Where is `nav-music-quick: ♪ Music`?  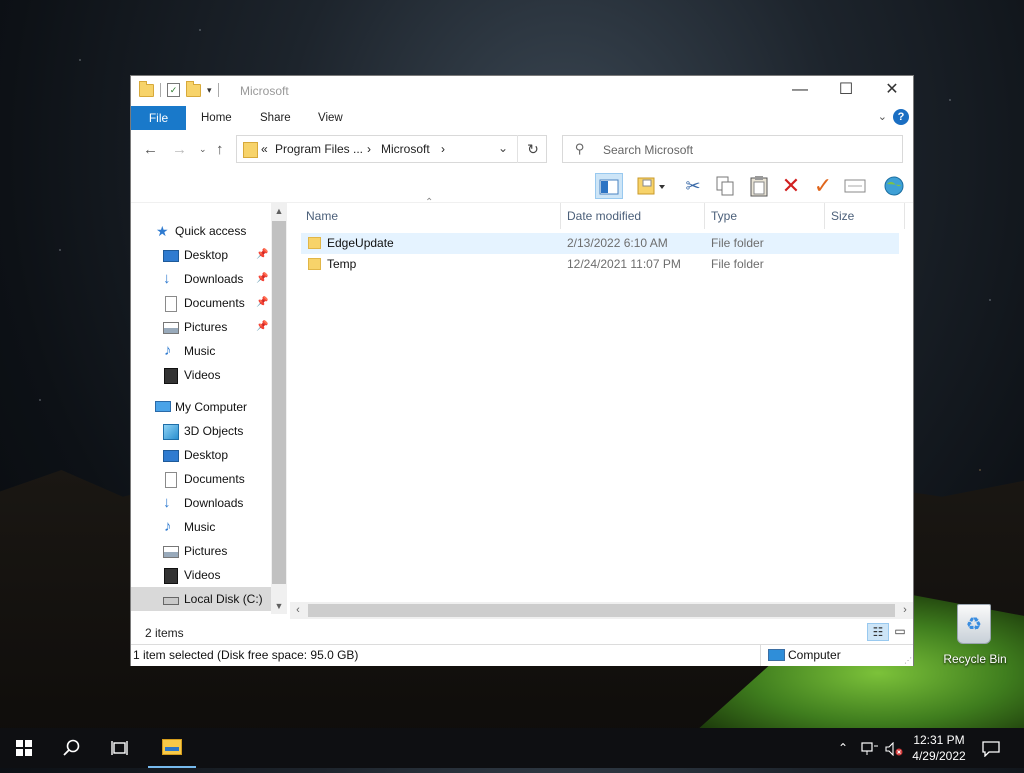
nav-music-quick: ♪ Music is located at coordinates (201, 351).